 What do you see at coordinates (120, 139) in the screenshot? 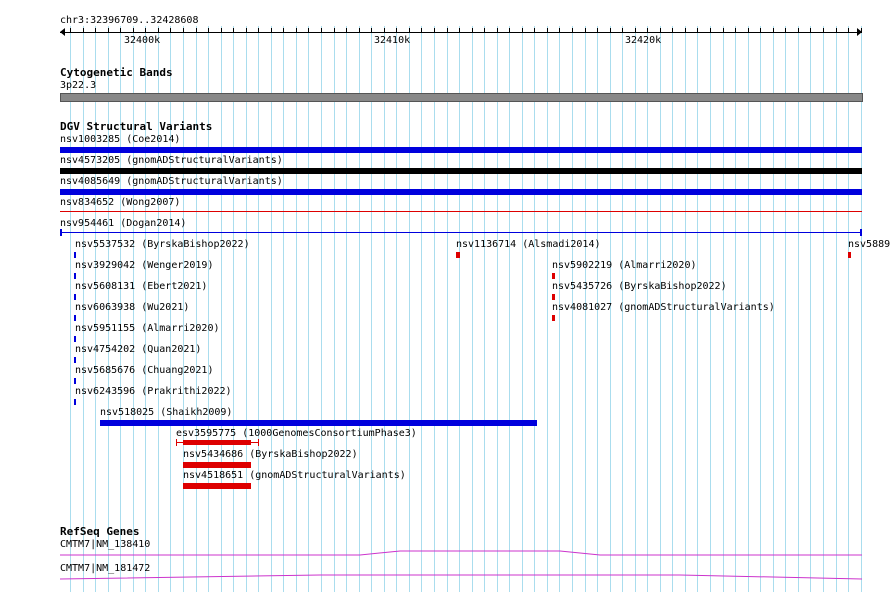
I see `feature-label: nsv1003285 (Coe2014)` at bounding box center [120, 139].